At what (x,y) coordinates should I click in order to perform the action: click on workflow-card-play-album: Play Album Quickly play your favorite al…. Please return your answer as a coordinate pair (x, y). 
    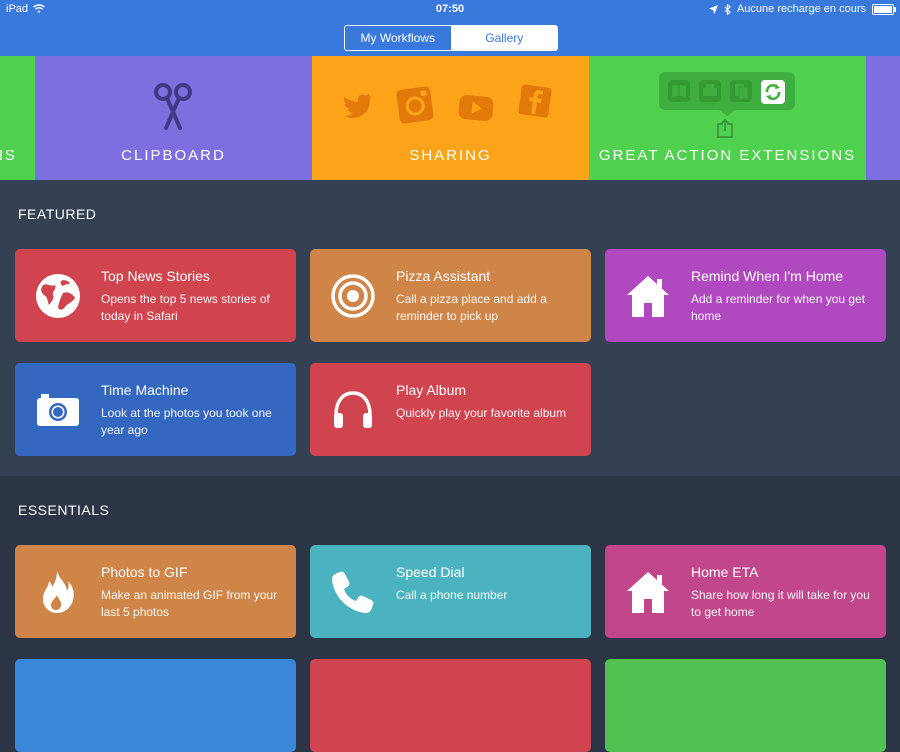
    Looking at the image, I should click on (450, 409).